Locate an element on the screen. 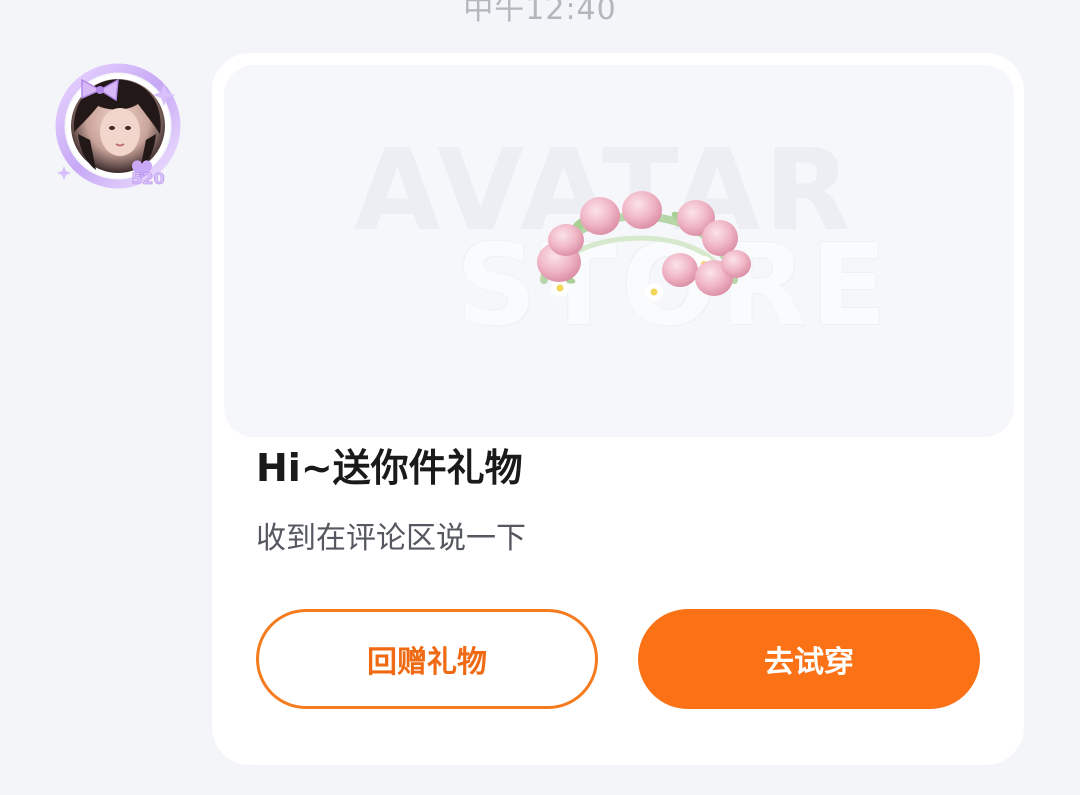 This screenshot has width=1080, height=795. try-on-button: 去试穿 is located at coordinates (809, 659).